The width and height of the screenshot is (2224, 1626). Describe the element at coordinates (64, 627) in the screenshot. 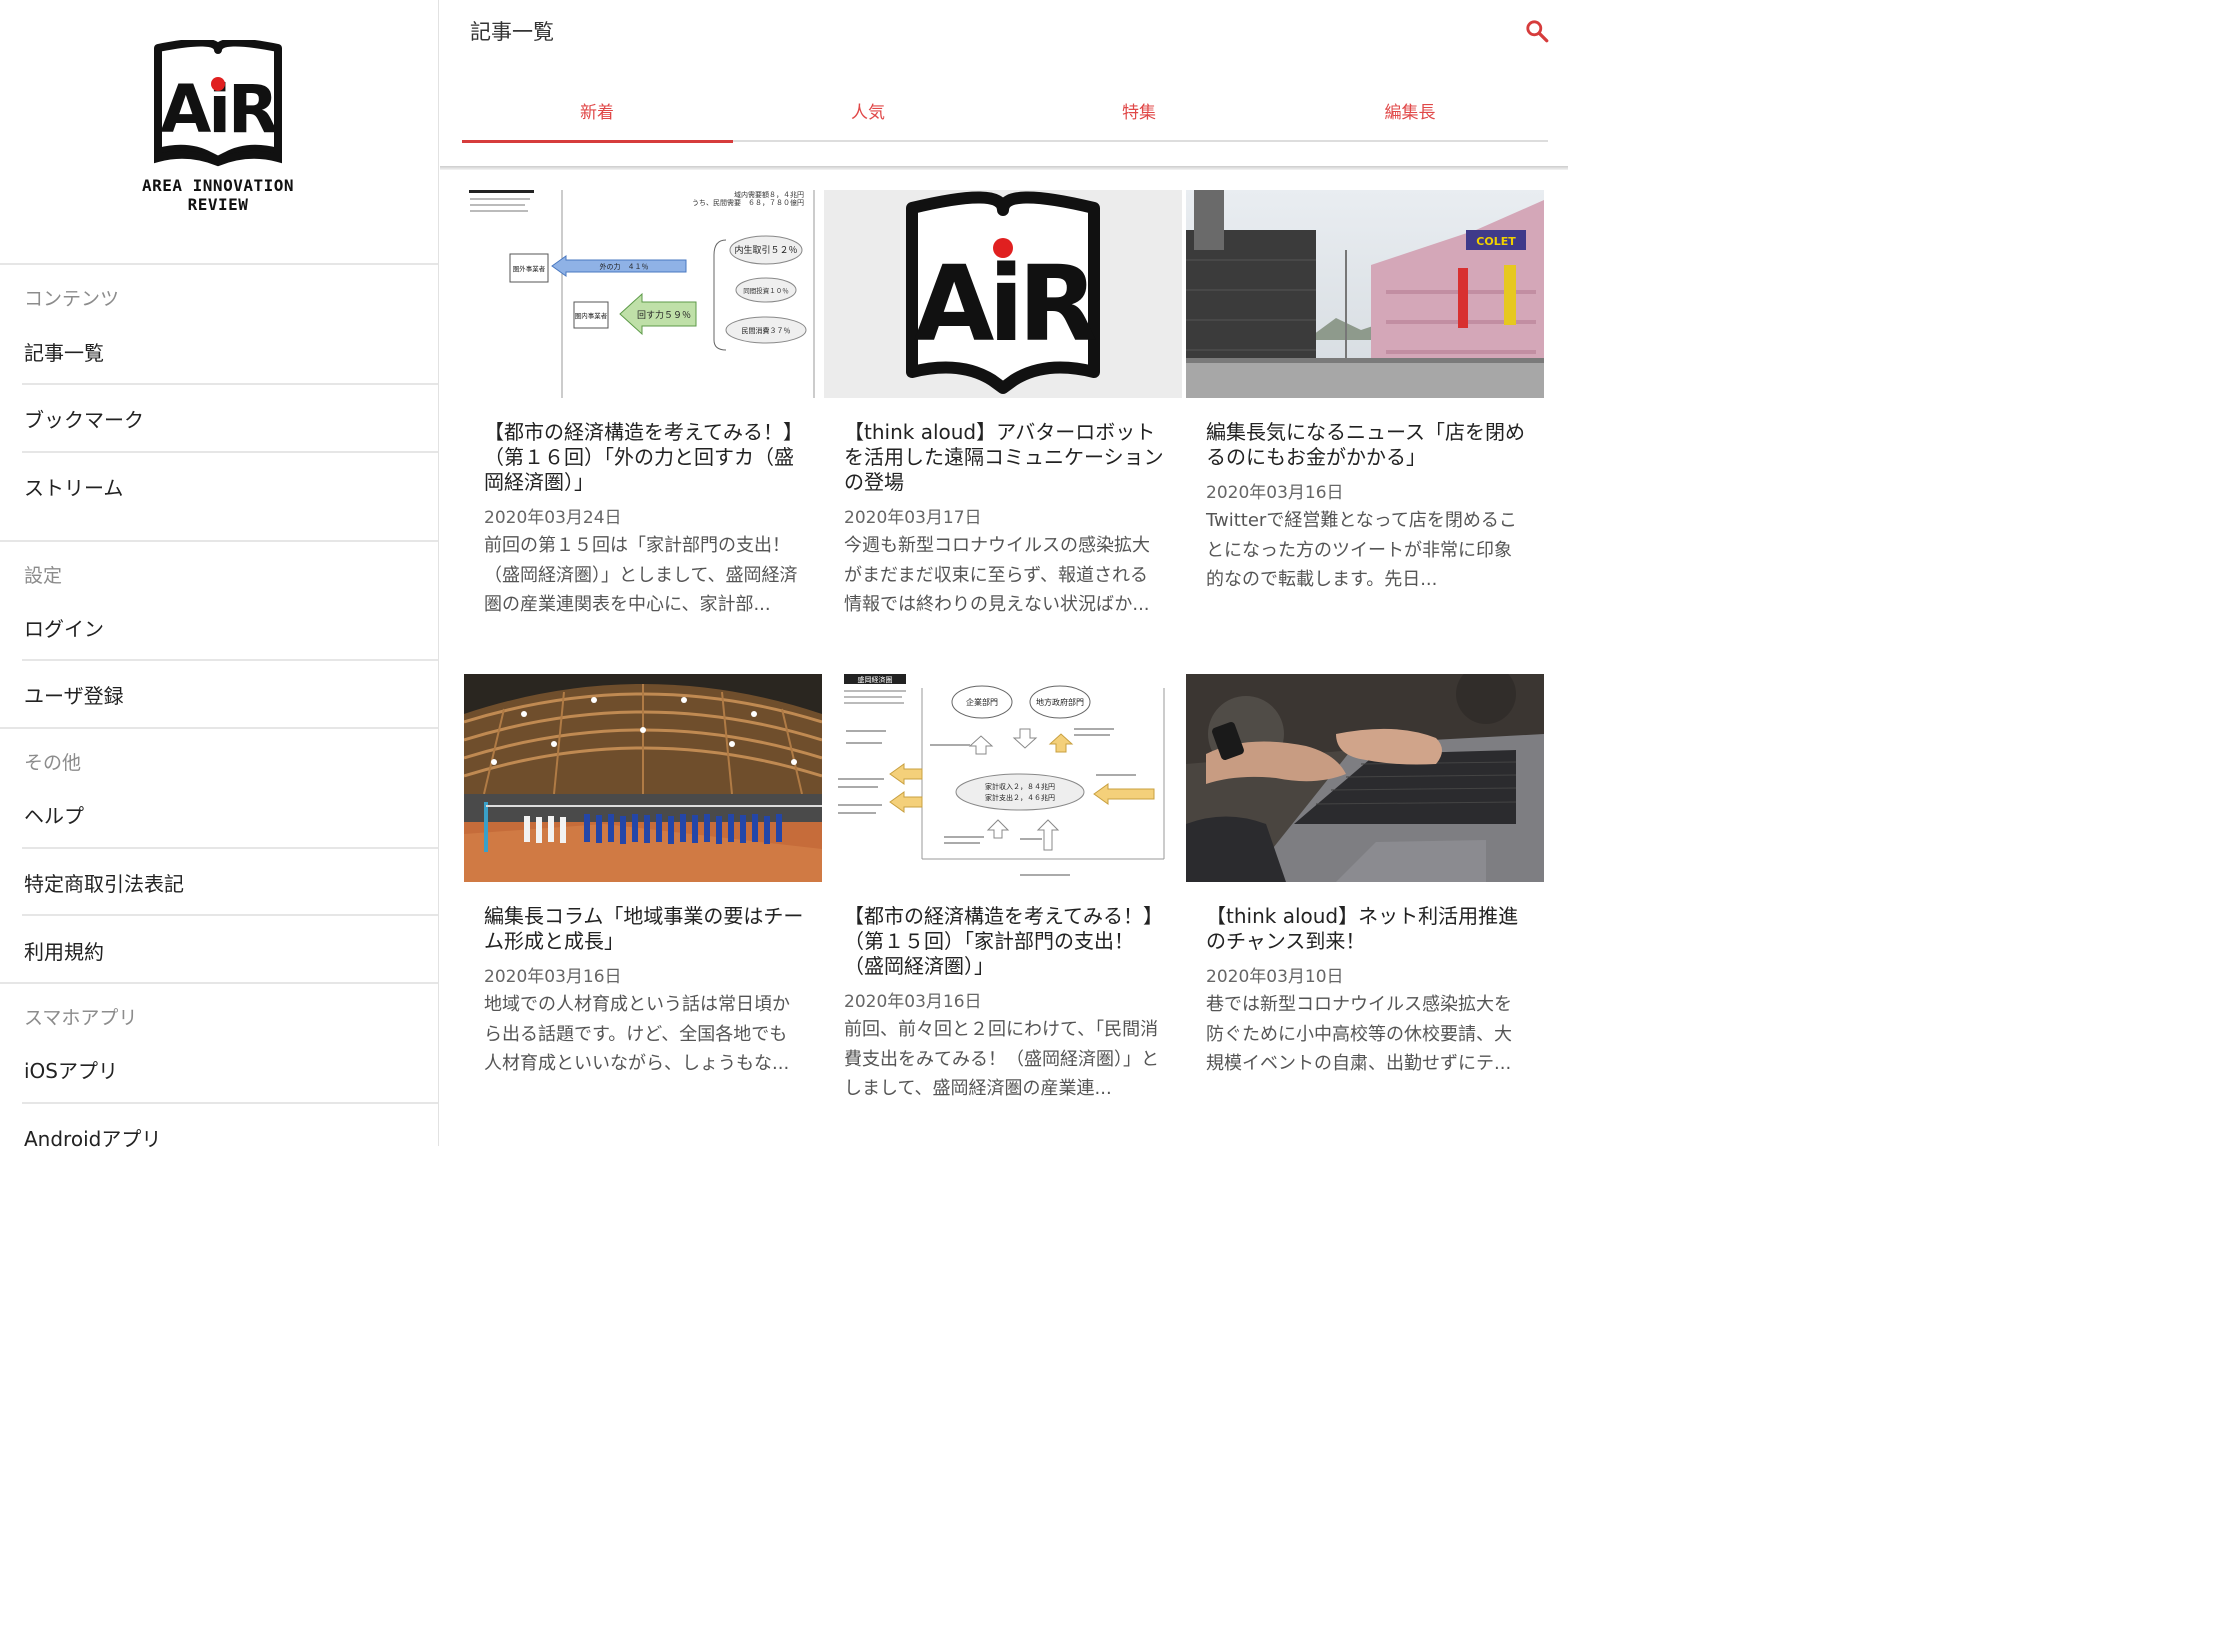

I see `sidebar-item-login: ログイン` at that location.